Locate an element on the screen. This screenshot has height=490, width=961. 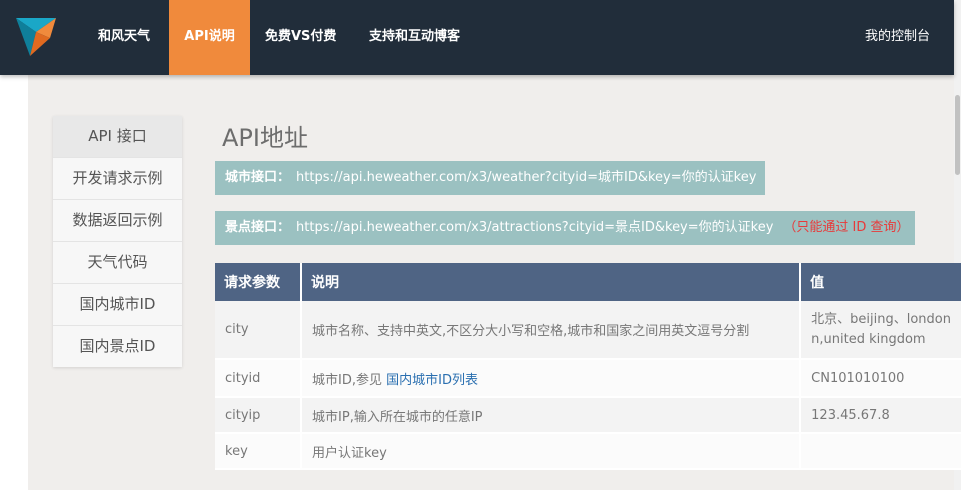
header-value: 值 is located at coordinates (880, 282).